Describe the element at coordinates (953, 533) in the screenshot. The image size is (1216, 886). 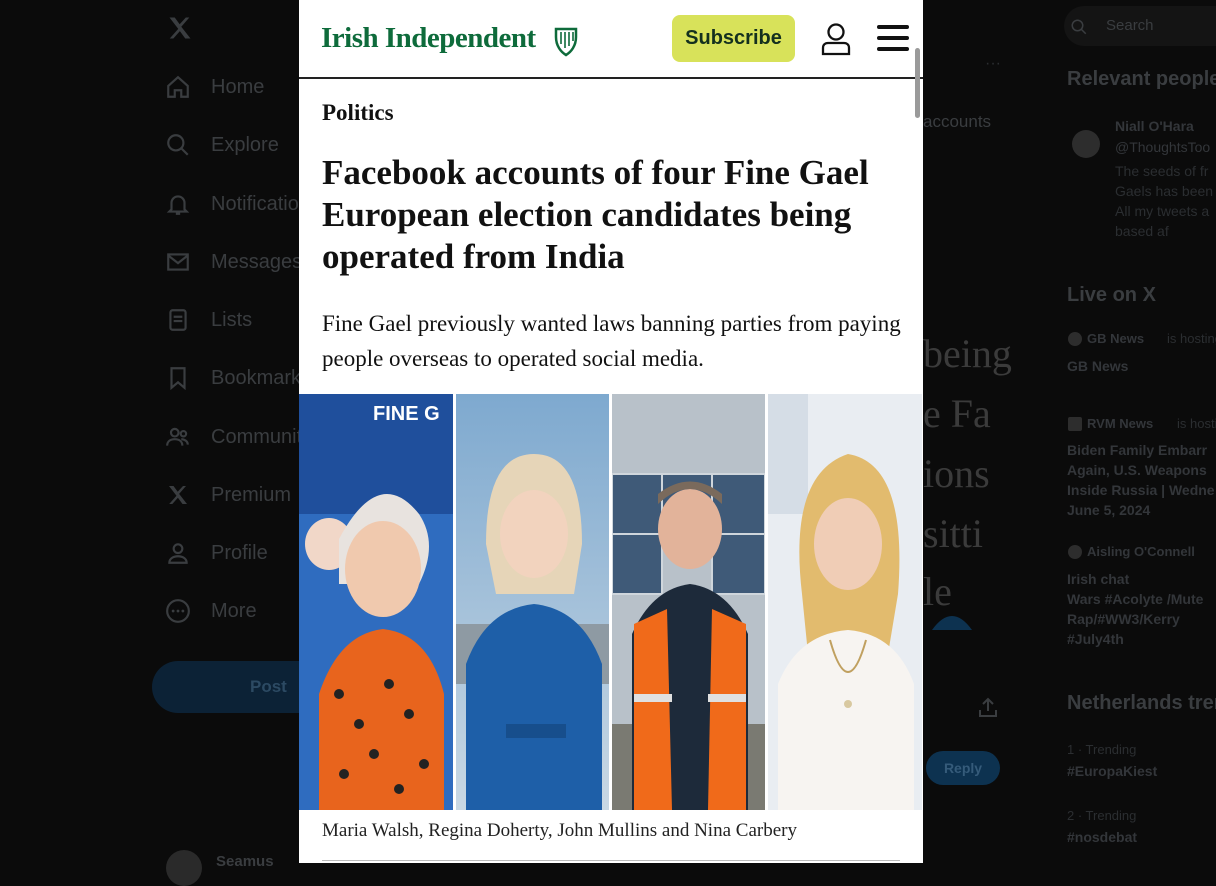
I see `background-image-text-4: sitti` at that location.